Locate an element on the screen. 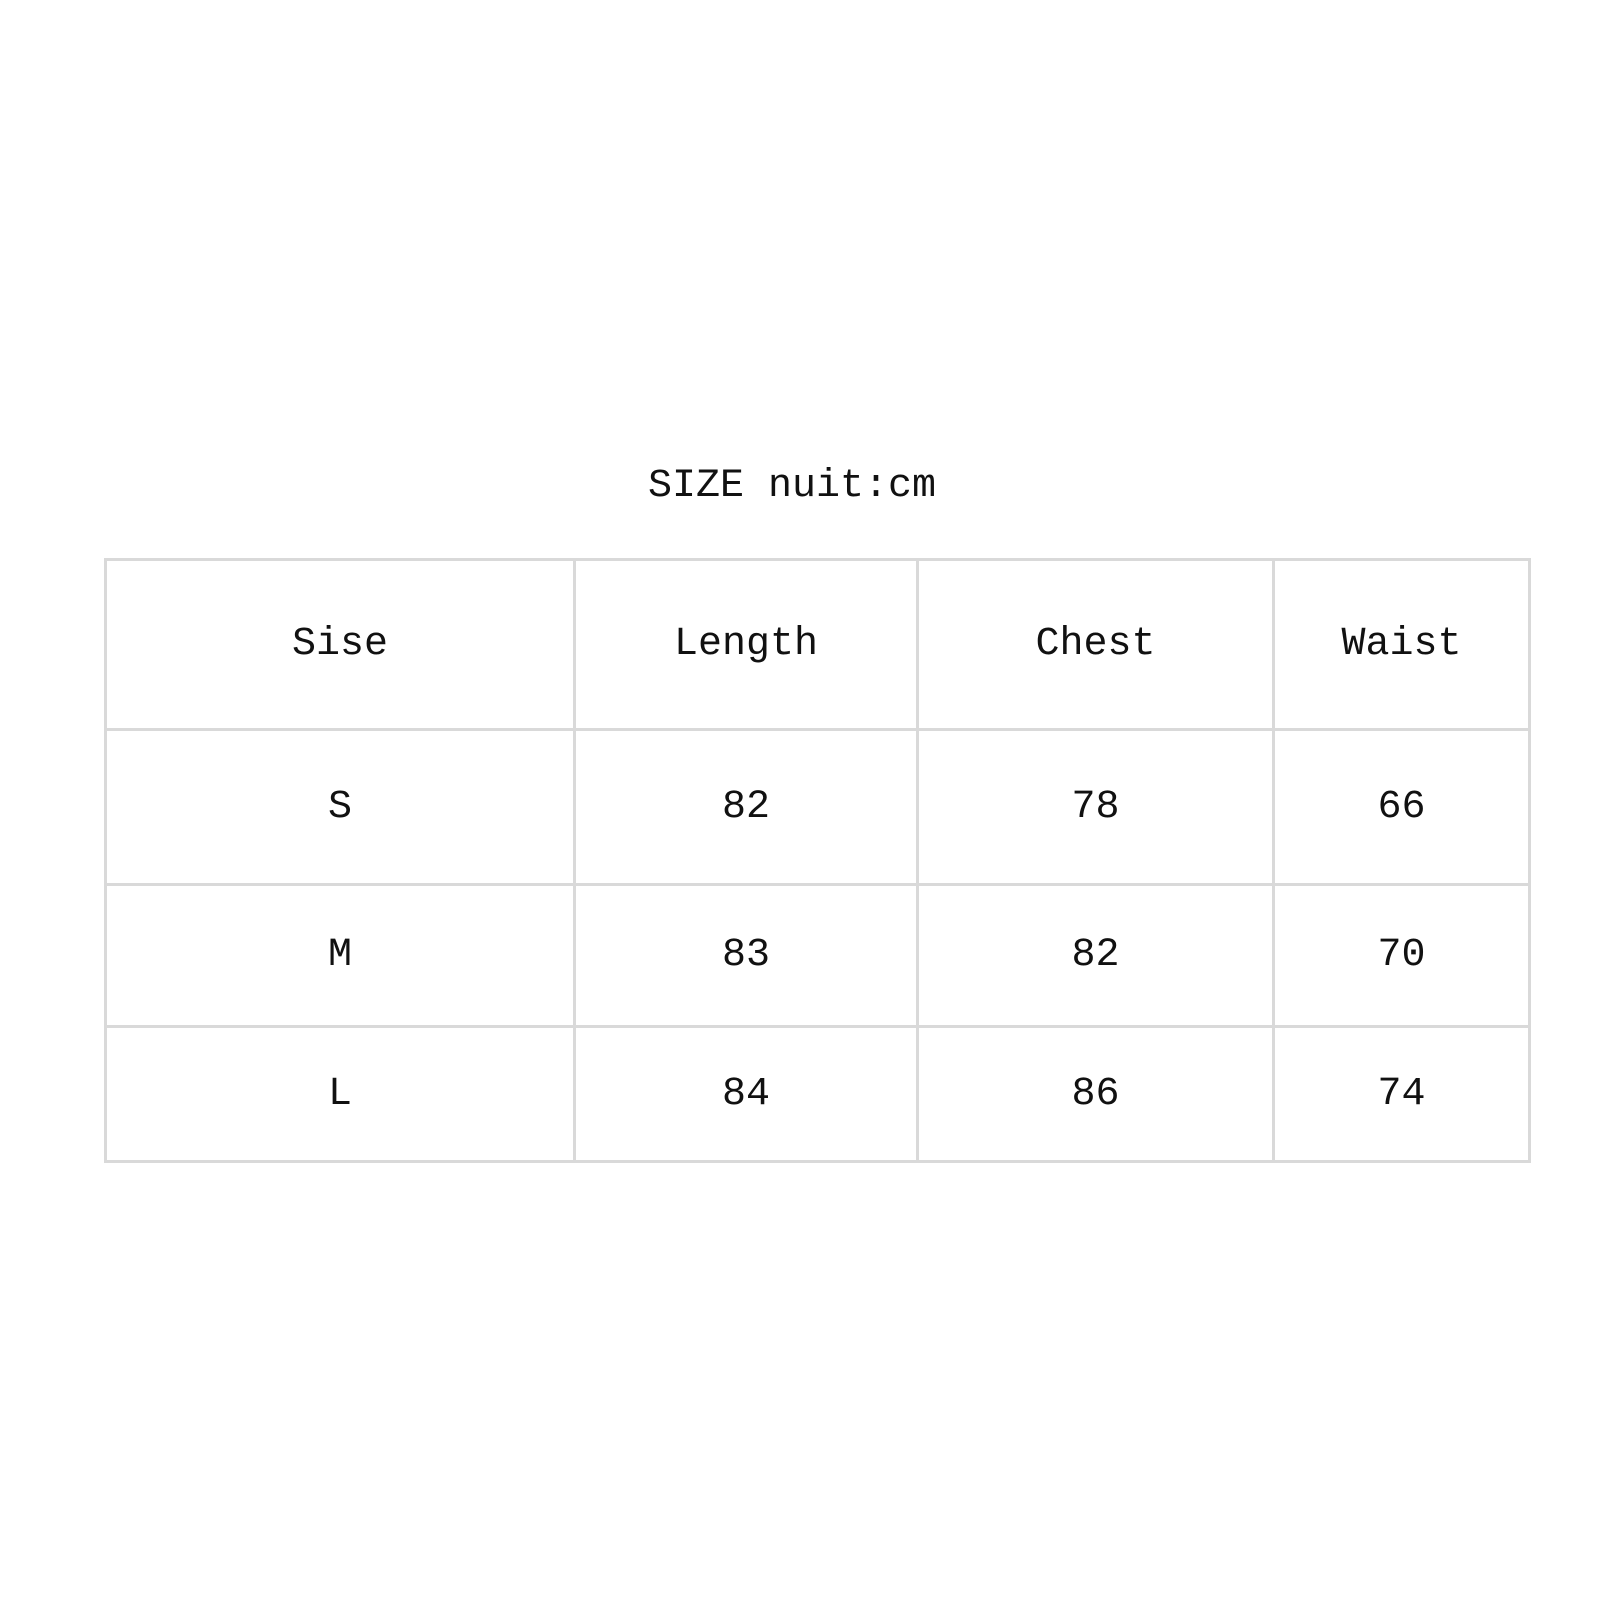 Image resolution: width=1600 pixels, height=1600 pixels. header-waist: Waist is located at coordinates (1401, 644).